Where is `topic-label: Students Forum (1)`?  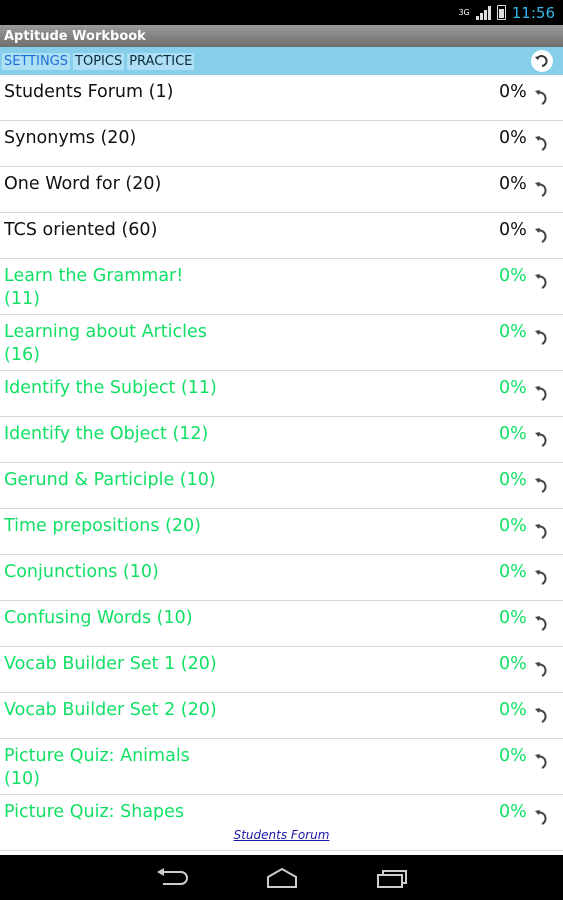
topic-label: Students Forum (1) is located at coordinates (89, 92).